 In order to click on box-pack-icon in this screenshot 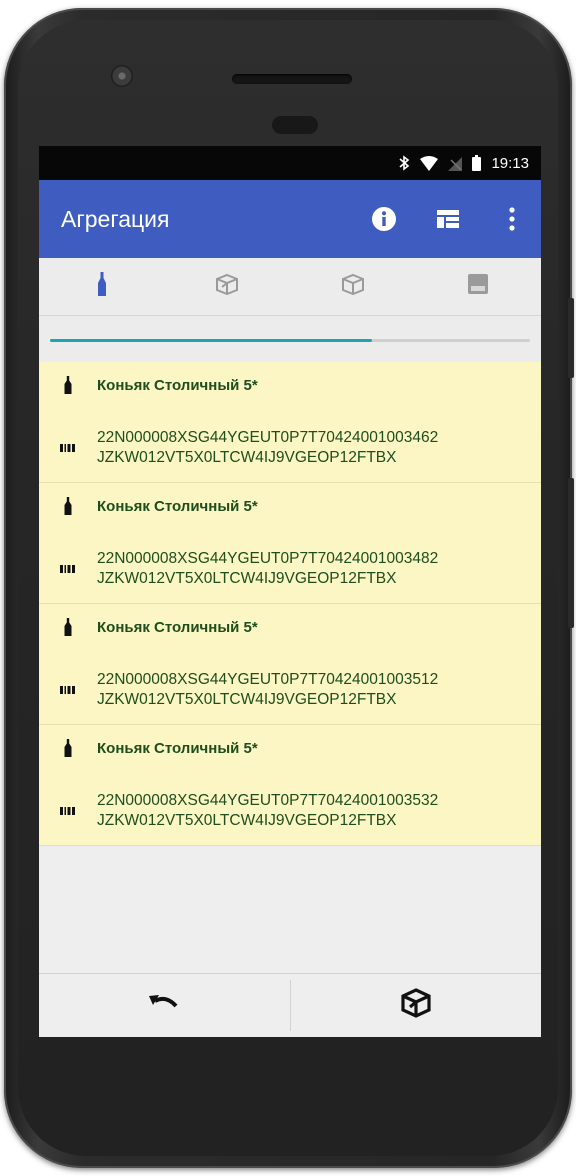, I will do `click(416, 1005)`.